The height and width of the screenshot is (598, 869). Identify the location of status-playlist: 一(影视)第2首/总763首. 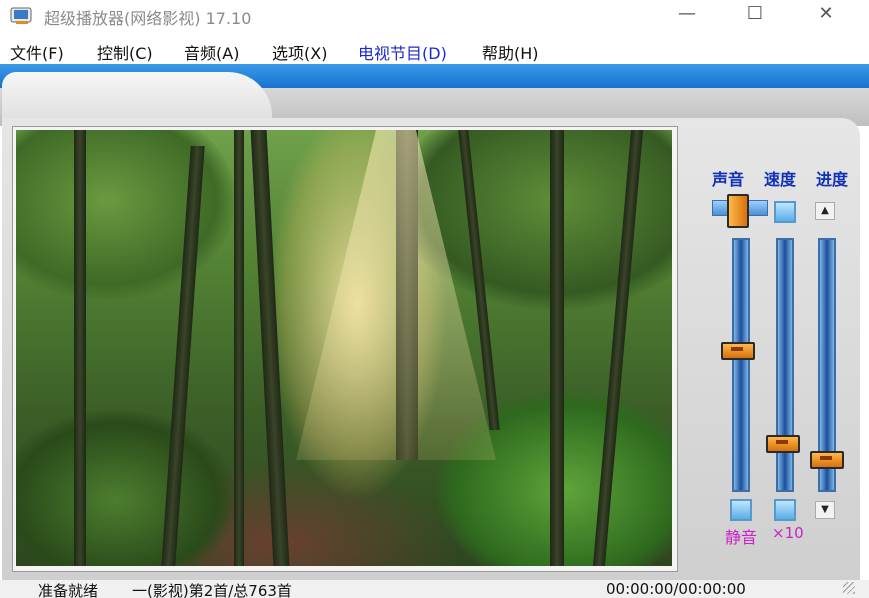
(212, 590).